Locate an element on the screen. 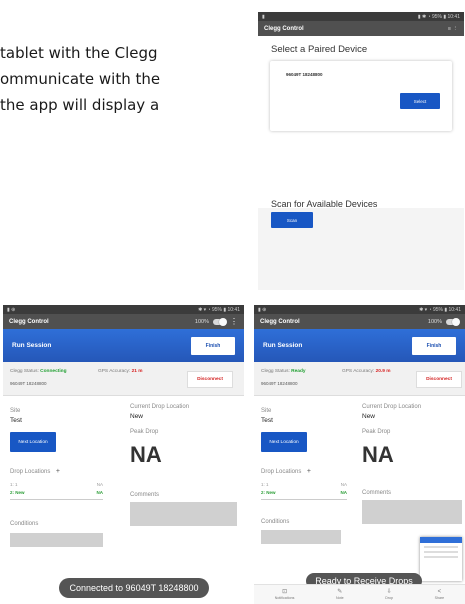 The width and height of the screenshot is (465, 604). status-bar: ▮ ▮ ✱ ◔ 95% ▮ 10:41 is located at coordinates (361, 16).